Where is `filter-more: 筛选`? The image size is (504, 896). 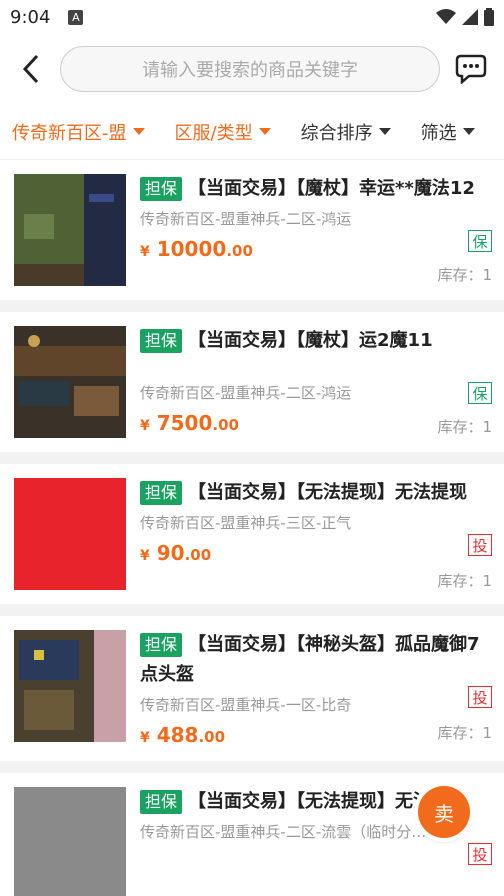
filter-more: 筛选 is located at coordinates (448, 132).